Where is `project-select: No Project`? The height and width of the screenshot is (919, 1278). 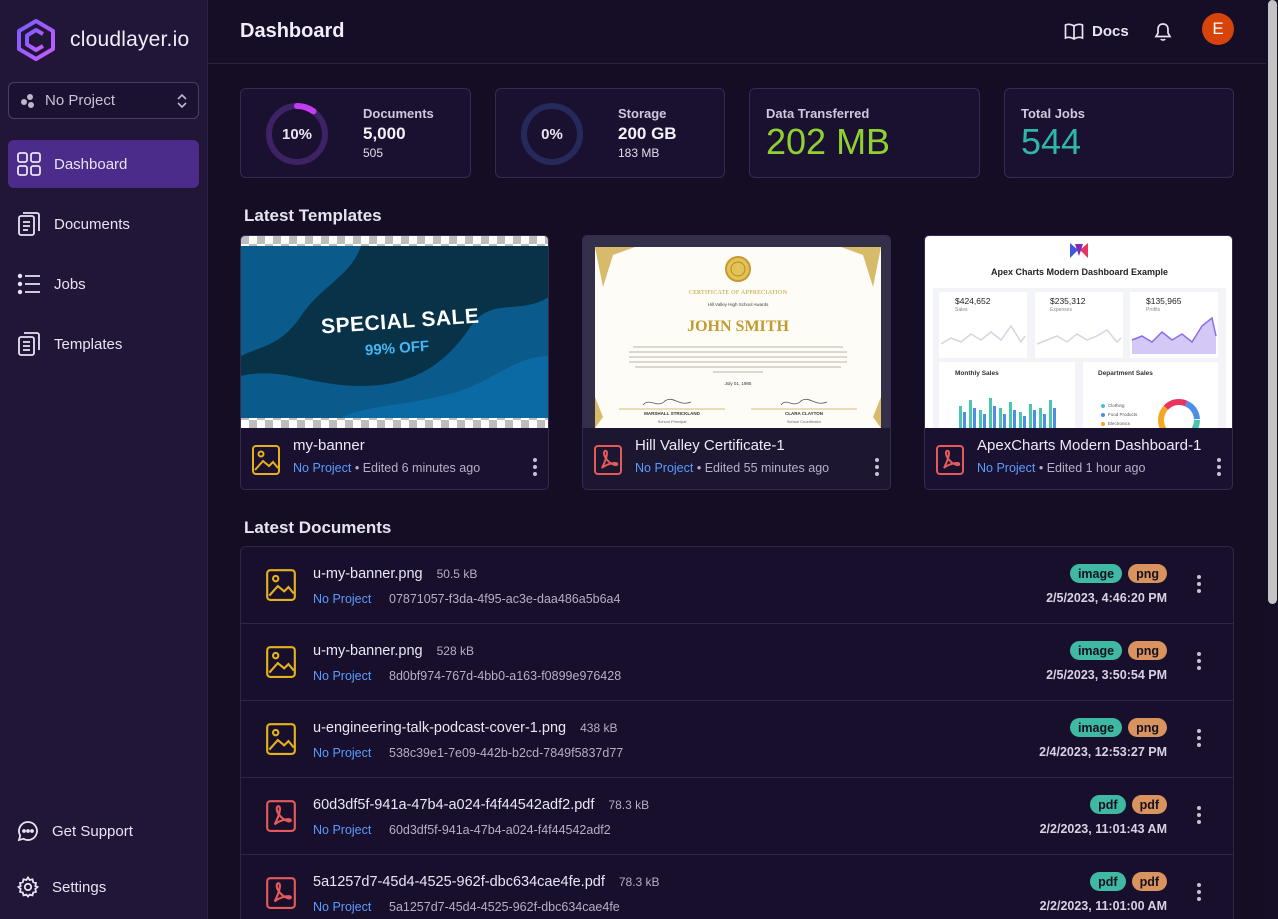 project-select: No Project is located at coordinates (103, 100).